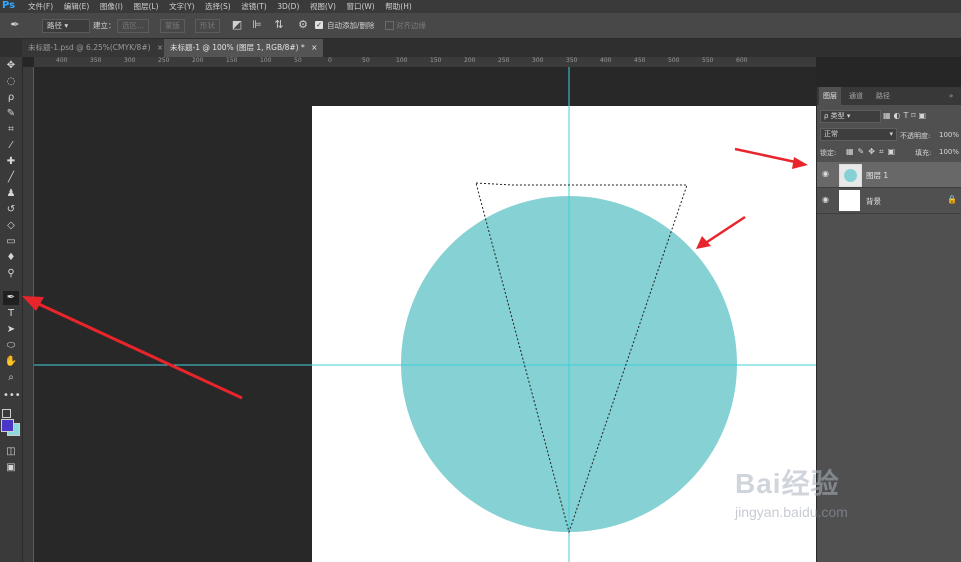 This screenshot has width=961, height=562. Describe the element at coordinates (767, 156) in the screenshot. I see `red-arrow-to-layer` at that location.